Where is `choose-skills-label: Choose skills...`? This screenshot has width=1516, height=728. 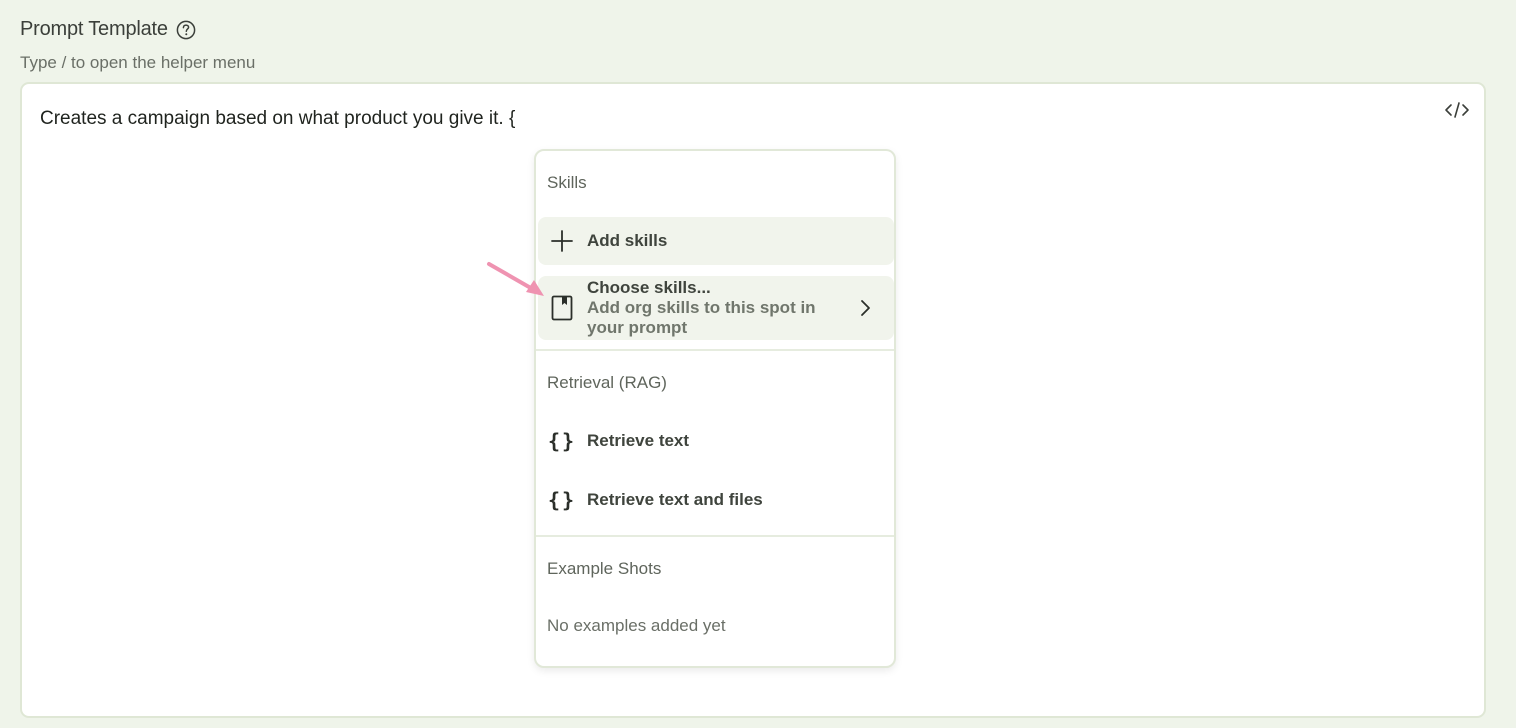
choose-skills-label: Choose skills... is located at coordinates (649, 287).